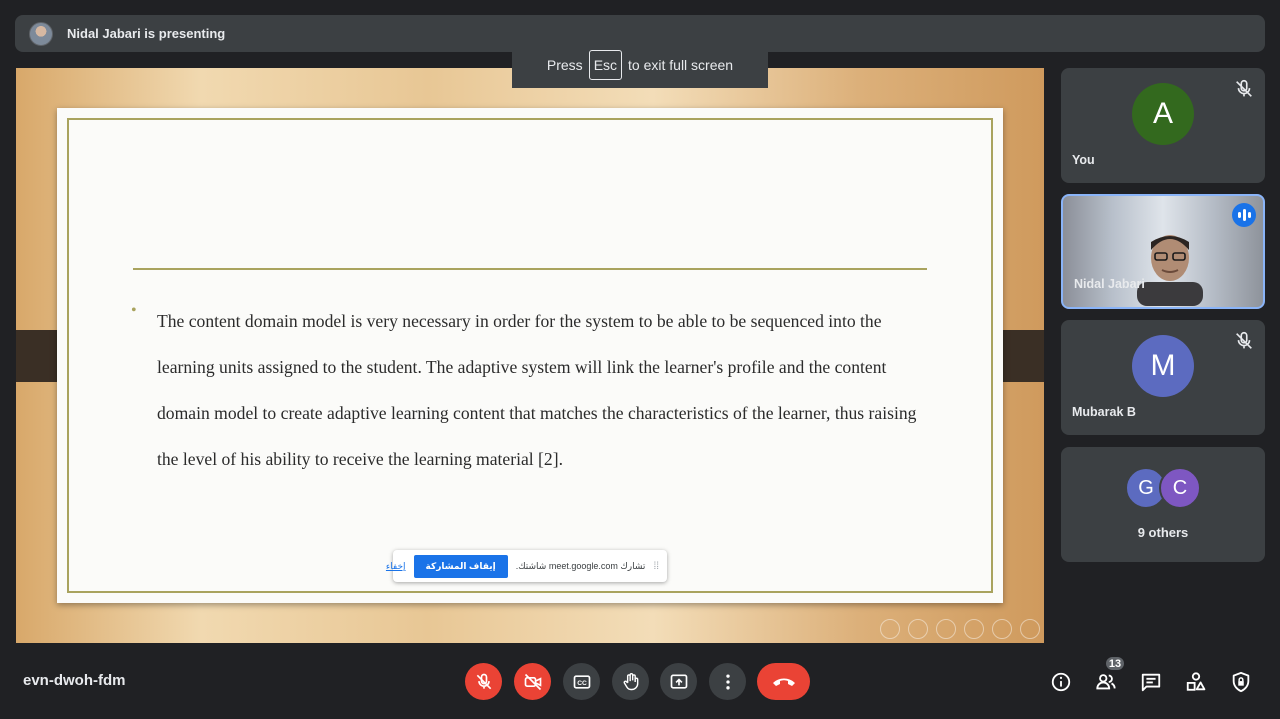 The height and width of the screenshot is (719, 1280). I want to click on info-icon, so click(1061, 682).